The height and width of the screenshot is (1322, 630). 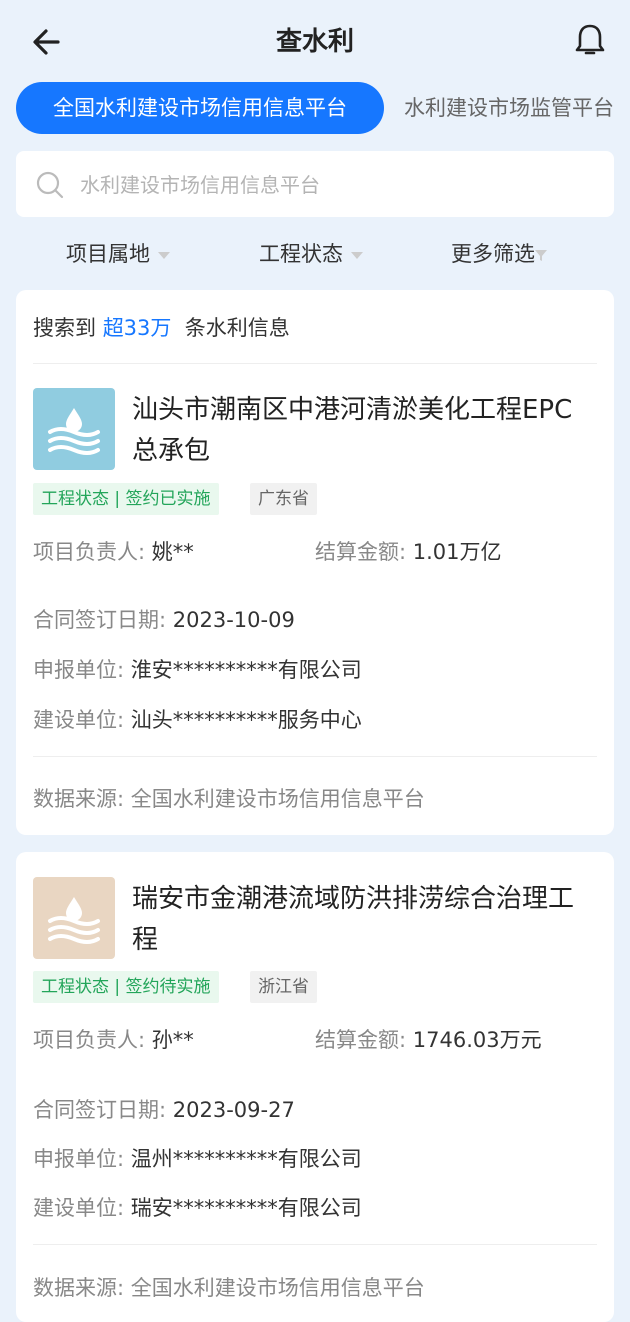 What do you see at coordinates (237, 328) in the screenshot?
I see `result-count-suffix: 条水利信息` at bounding box center [237, 328].